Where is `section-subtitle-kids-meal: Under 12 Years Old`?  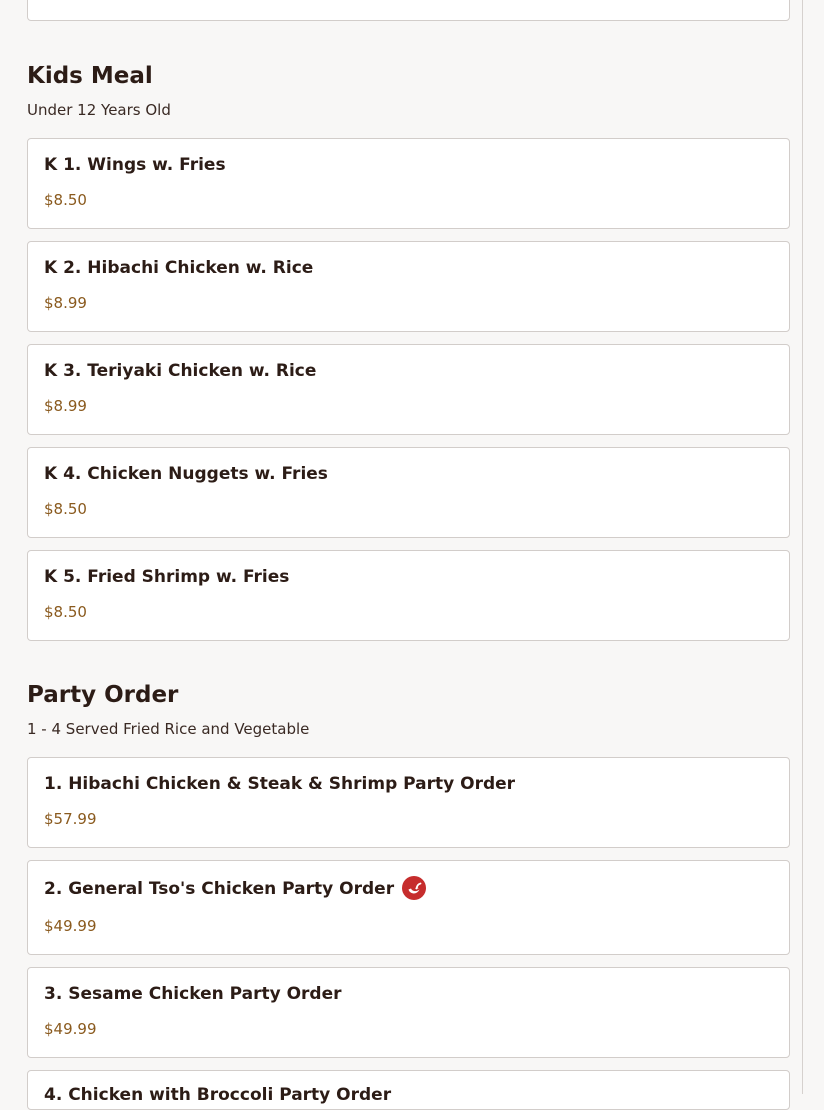 section-subtitle-kids-meal: Under 12 Years Old is located at coordinates (99, 110).